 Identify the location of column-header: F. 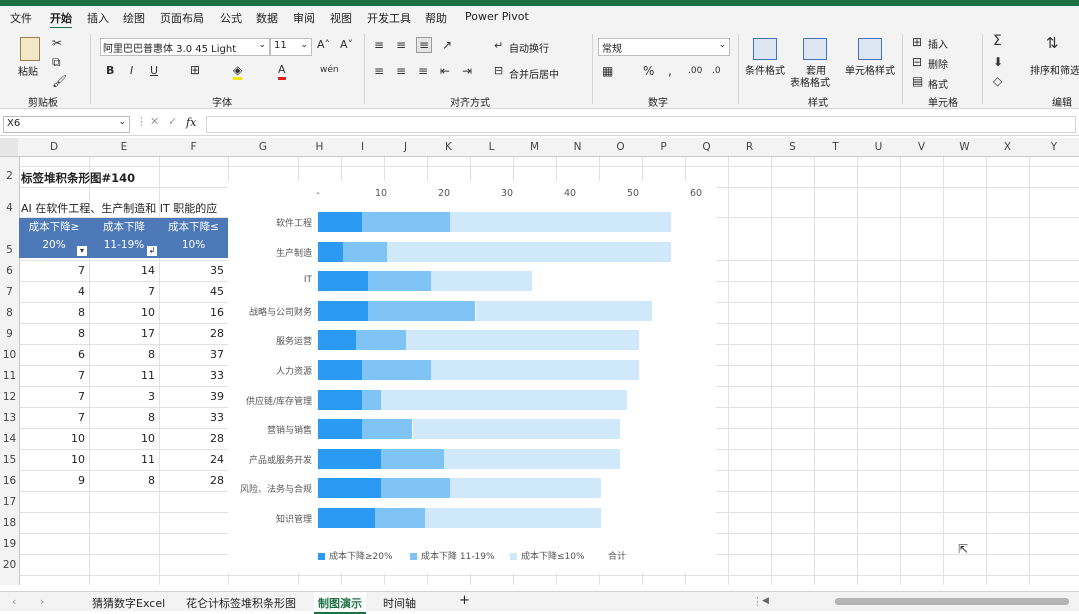
(193, 147).